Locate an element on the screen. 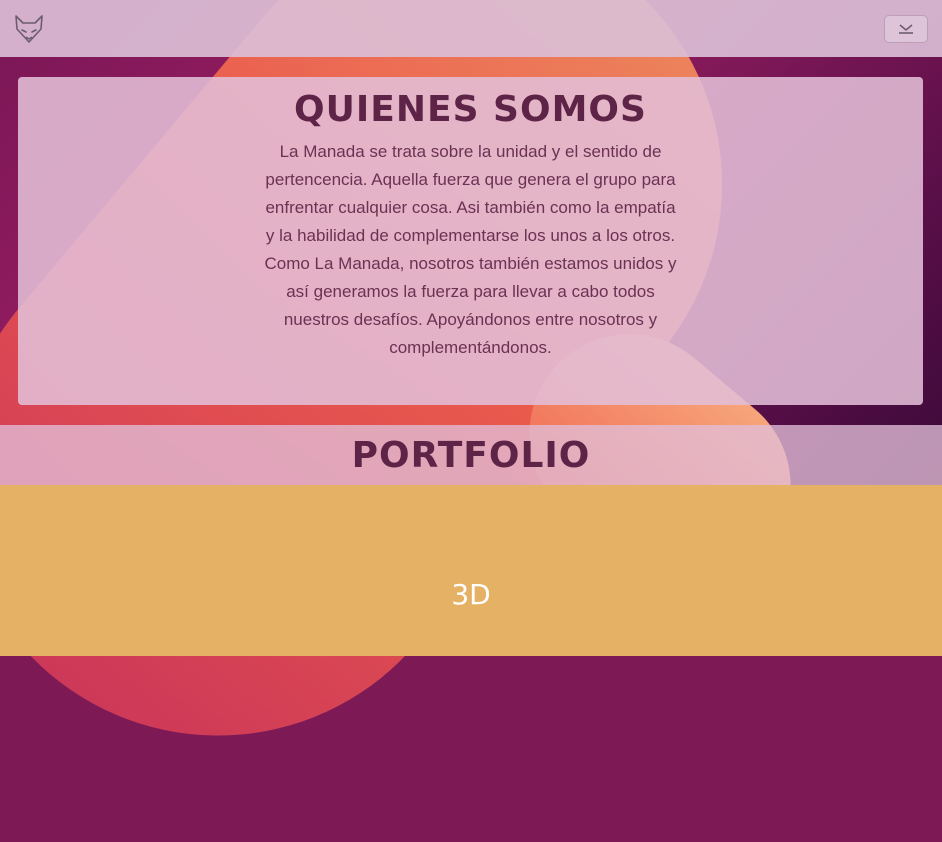  portfolio-title: PORTFOLIO is located at coordinates (471, 455).